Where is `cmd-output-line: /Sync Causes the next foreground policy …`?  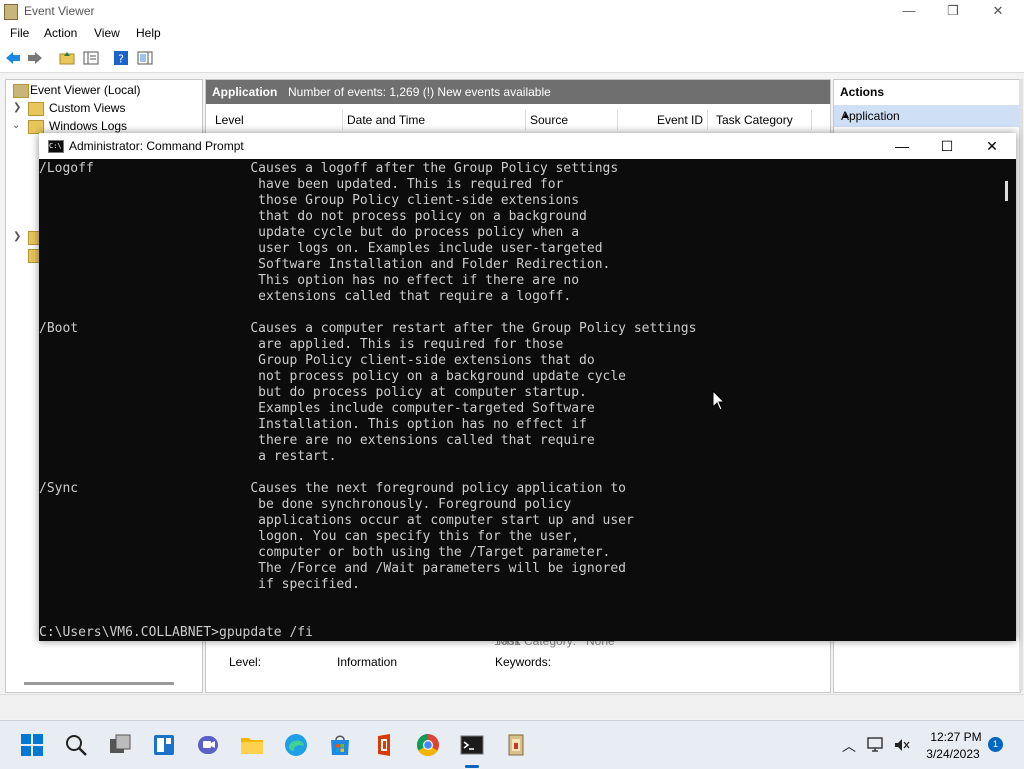
cmd-output-line: /Sync Causes the next foreground policy … is located at coordinates (332, 488).